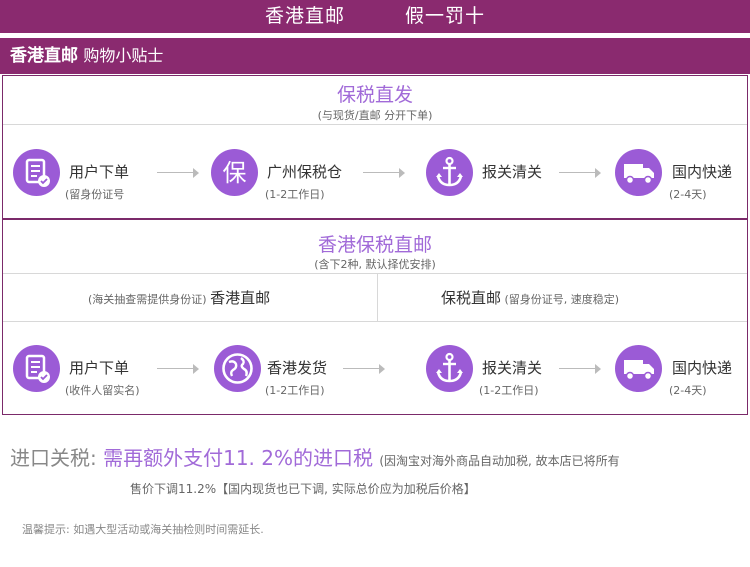 Image resolution: width=750 pixels, height=567 pixels. What do you see at coordinates (44, 56) in the screenshot?
I see `tips-header-title: 香港直邮` at bounding box center [44, 56].